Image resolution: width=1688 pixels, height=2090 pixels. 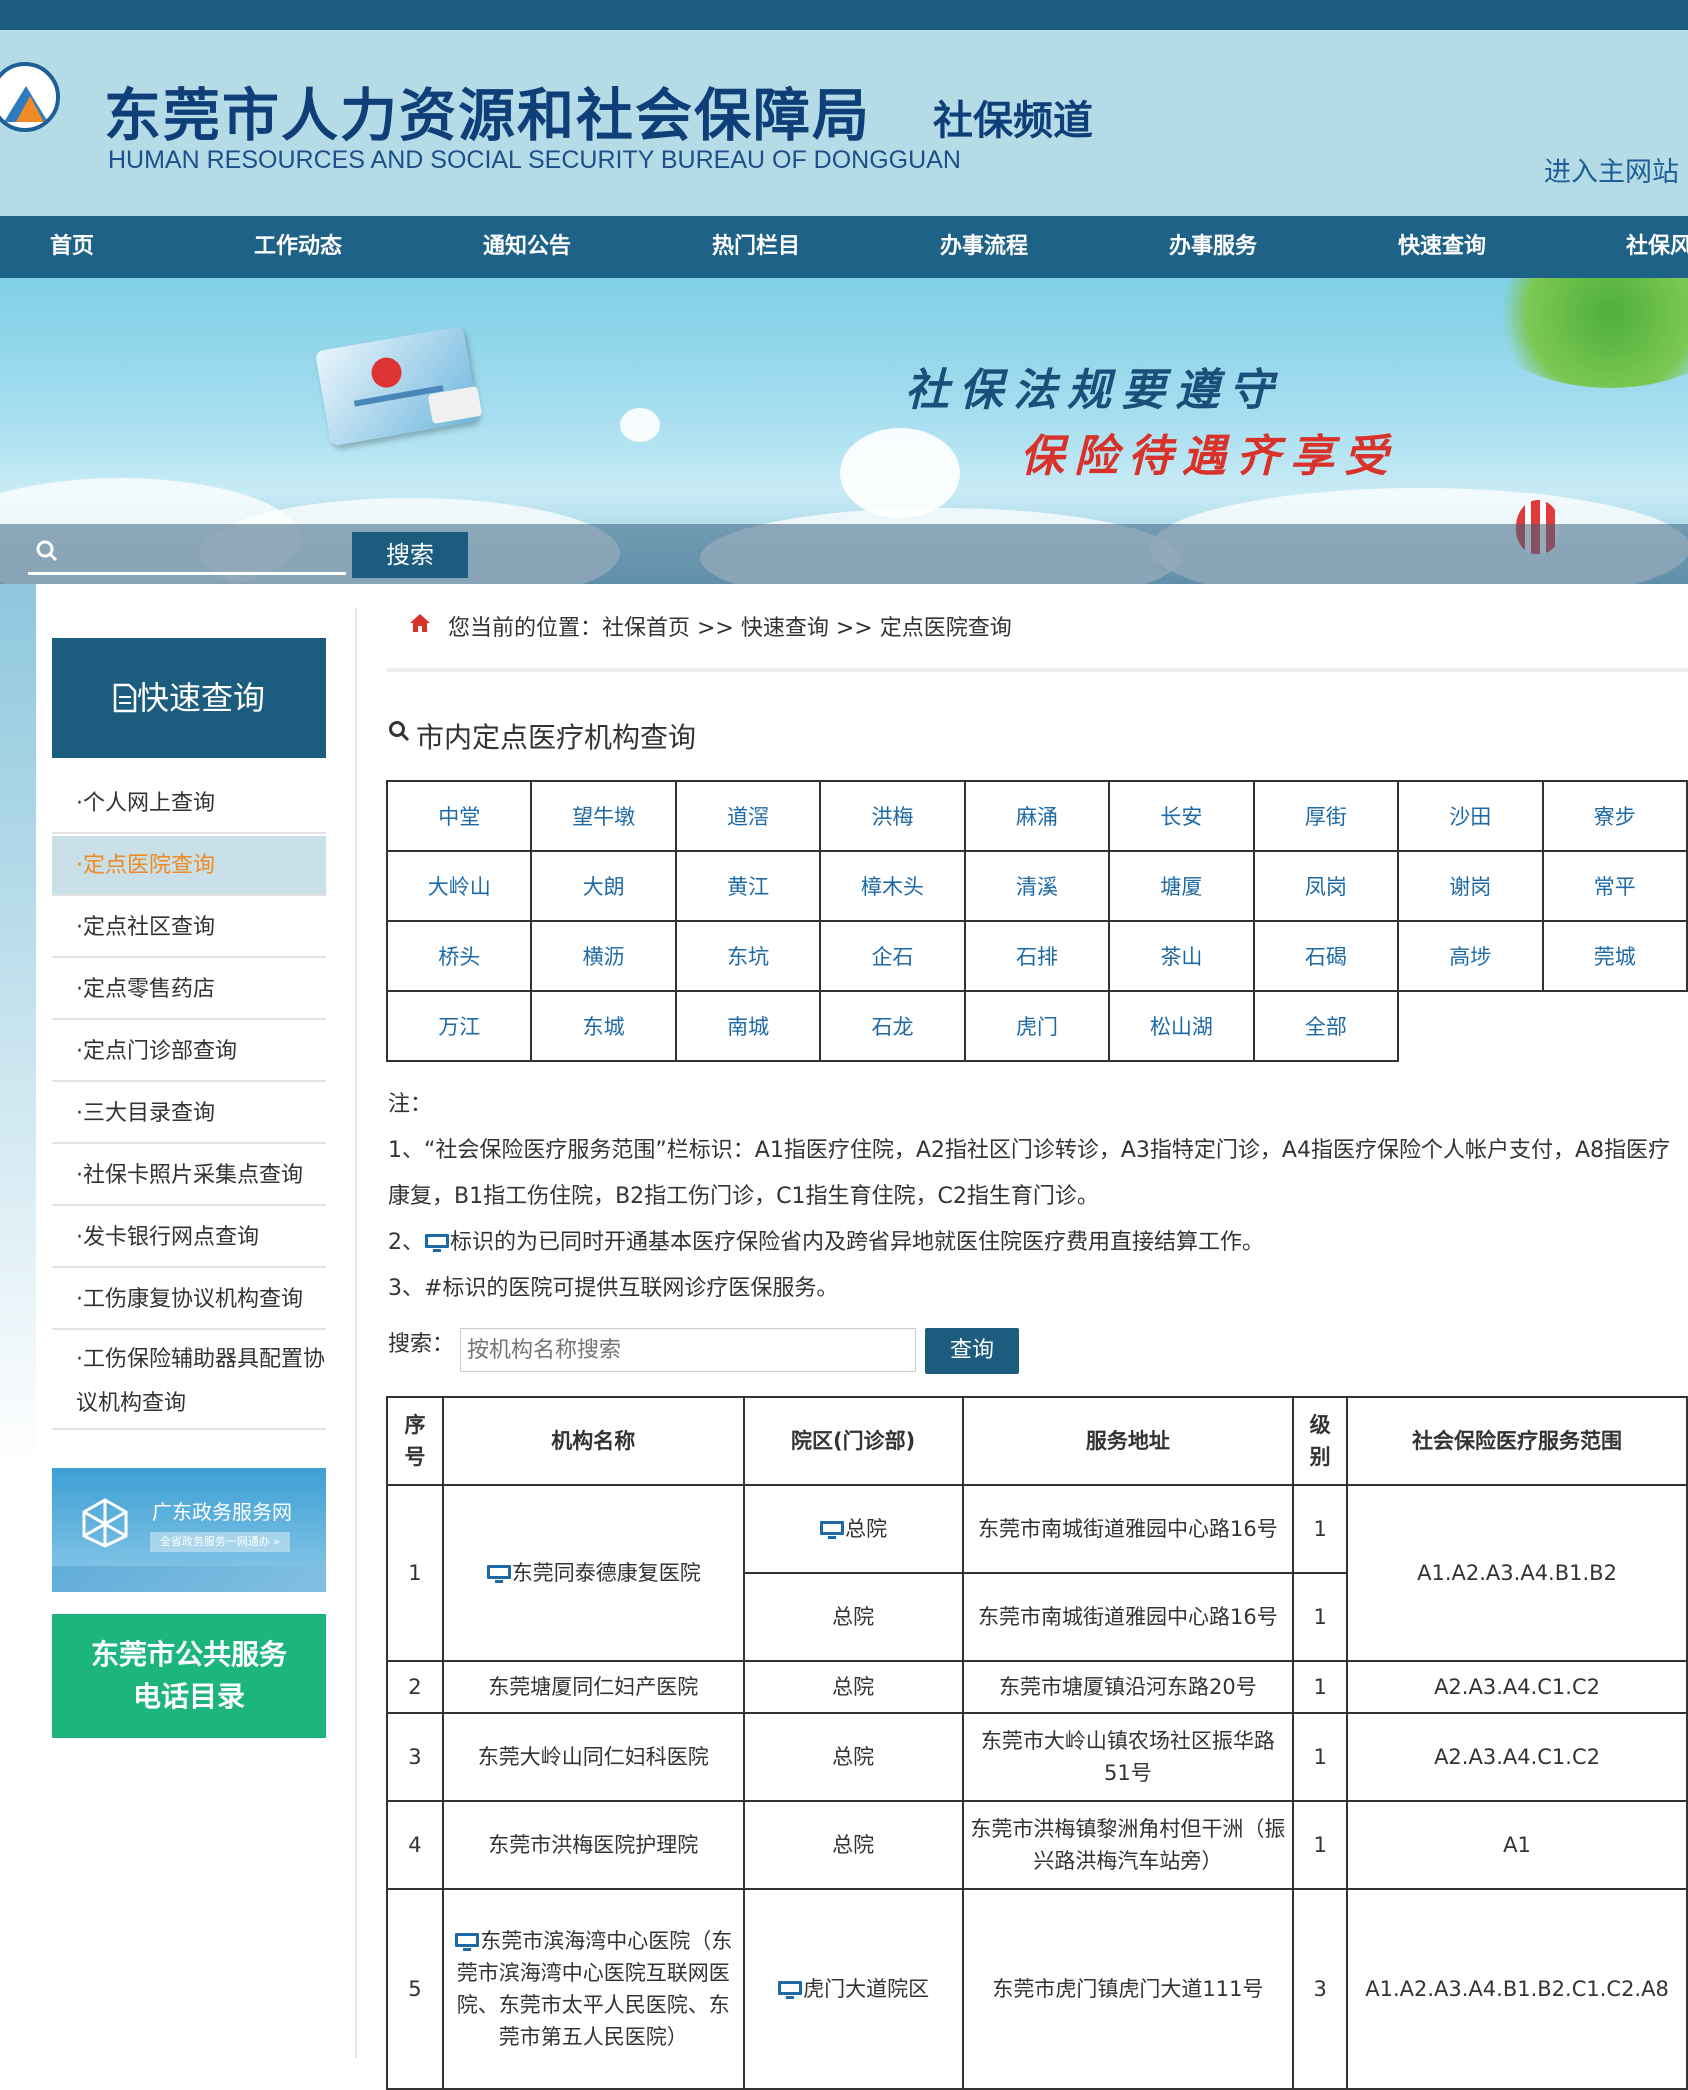 What do you see at coordinates (984, 247) in the screenshot?
I see `nav-process: 办事流程` at bounding box center [984, 247].